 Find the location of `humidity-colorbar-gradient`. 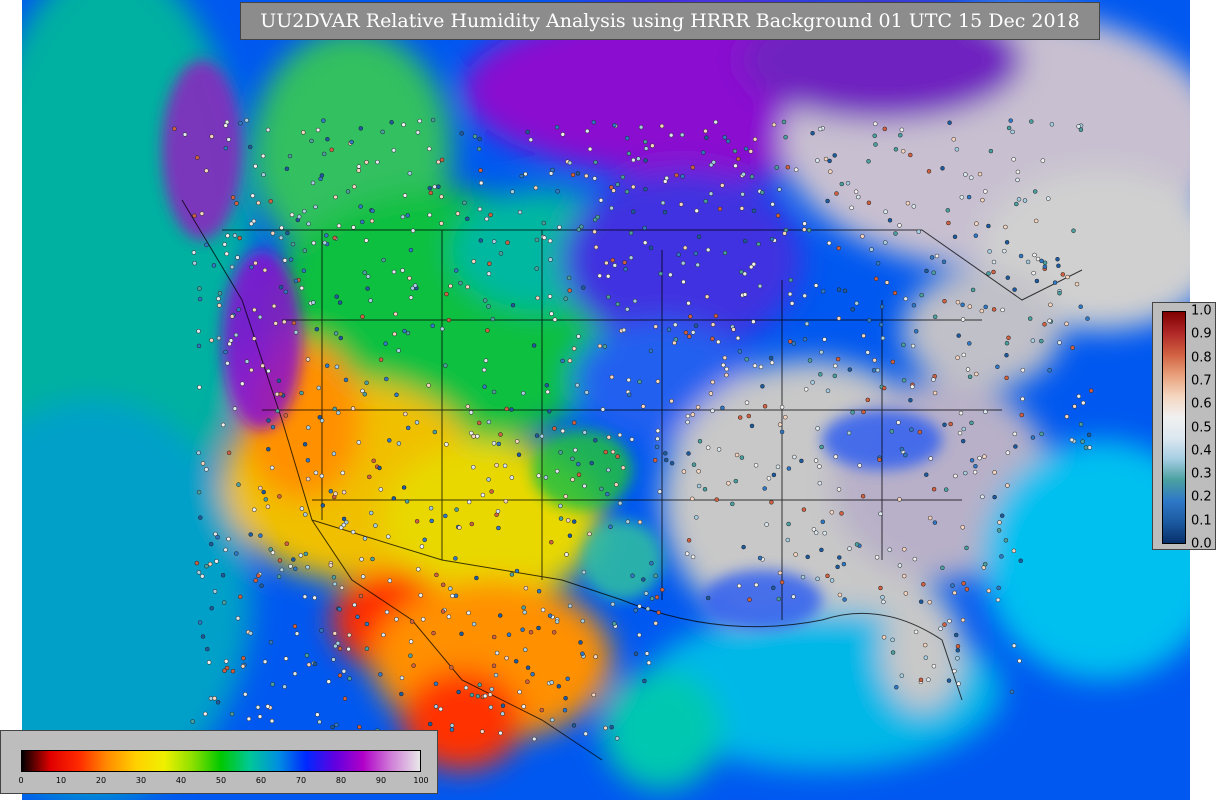

humidity-colorbar-gradient is located at coordinates (221, 761).